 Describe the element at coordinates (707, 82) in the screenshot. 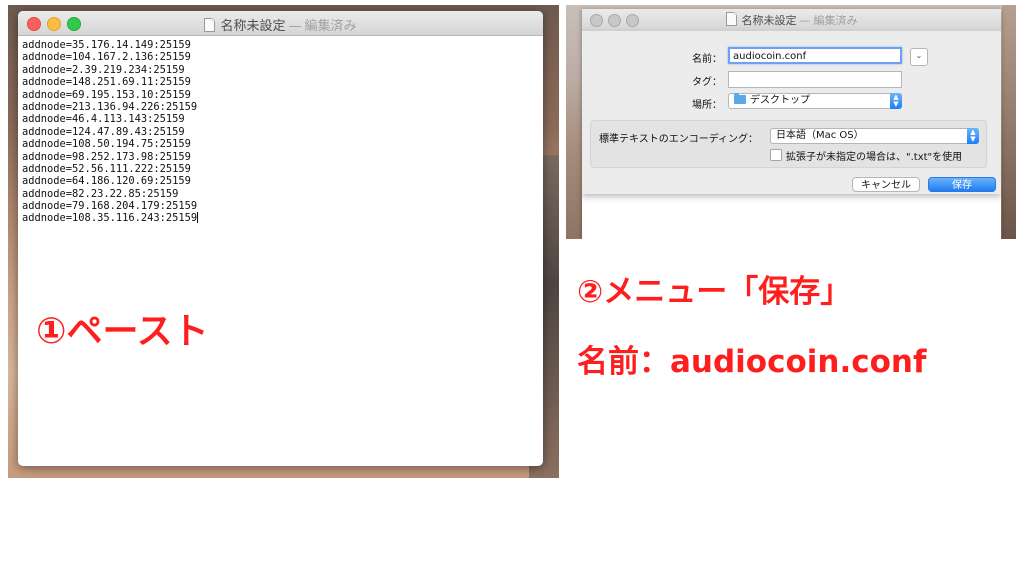

I see `tags-label: タグ：` at that location.